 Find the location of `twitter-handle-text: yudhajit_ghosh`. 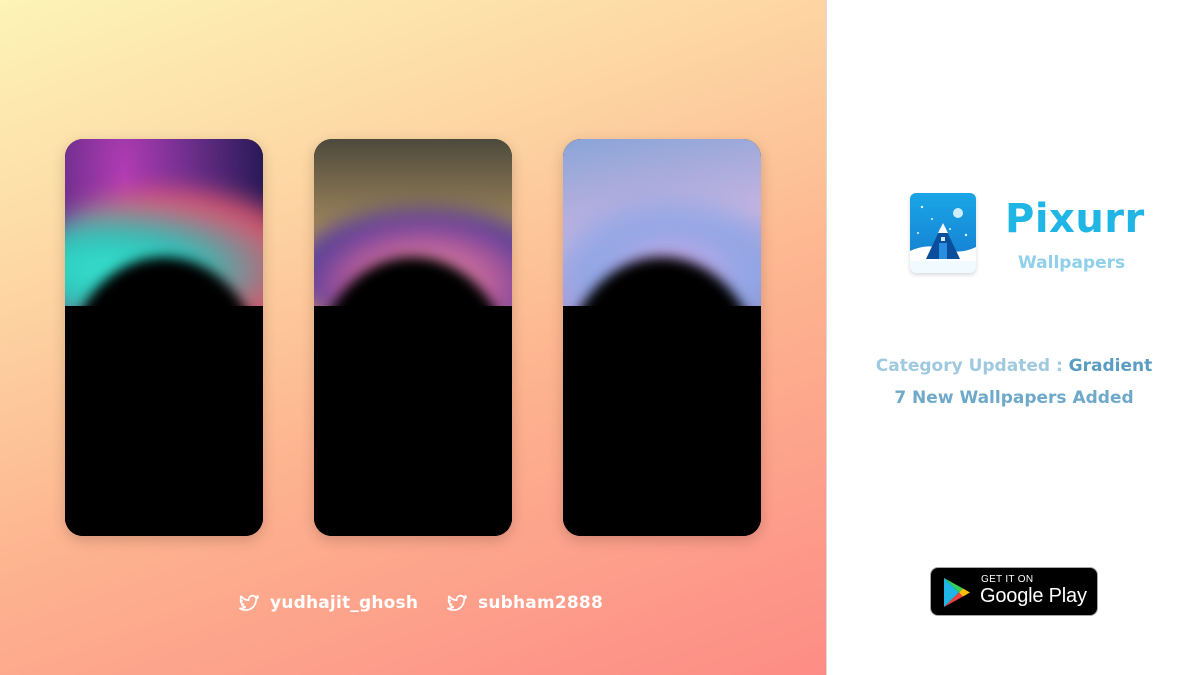

twitter-handle-text: yudhajit_ghosh is located at coordinates (344, 603).